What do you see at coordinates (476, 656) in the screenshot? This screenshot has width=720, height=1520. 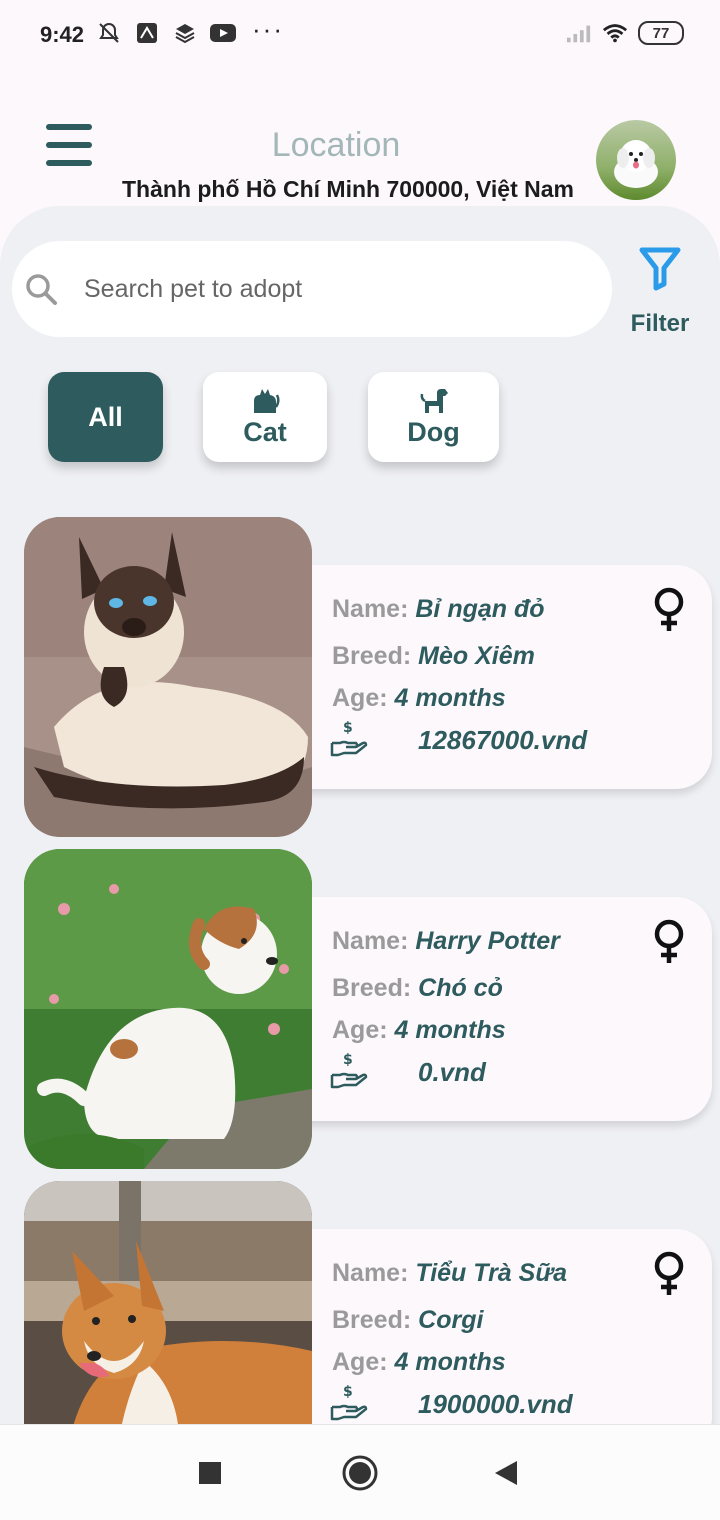 I see `pet-breed-value: Mèo Xiêm` at bounding box center [476, 656].